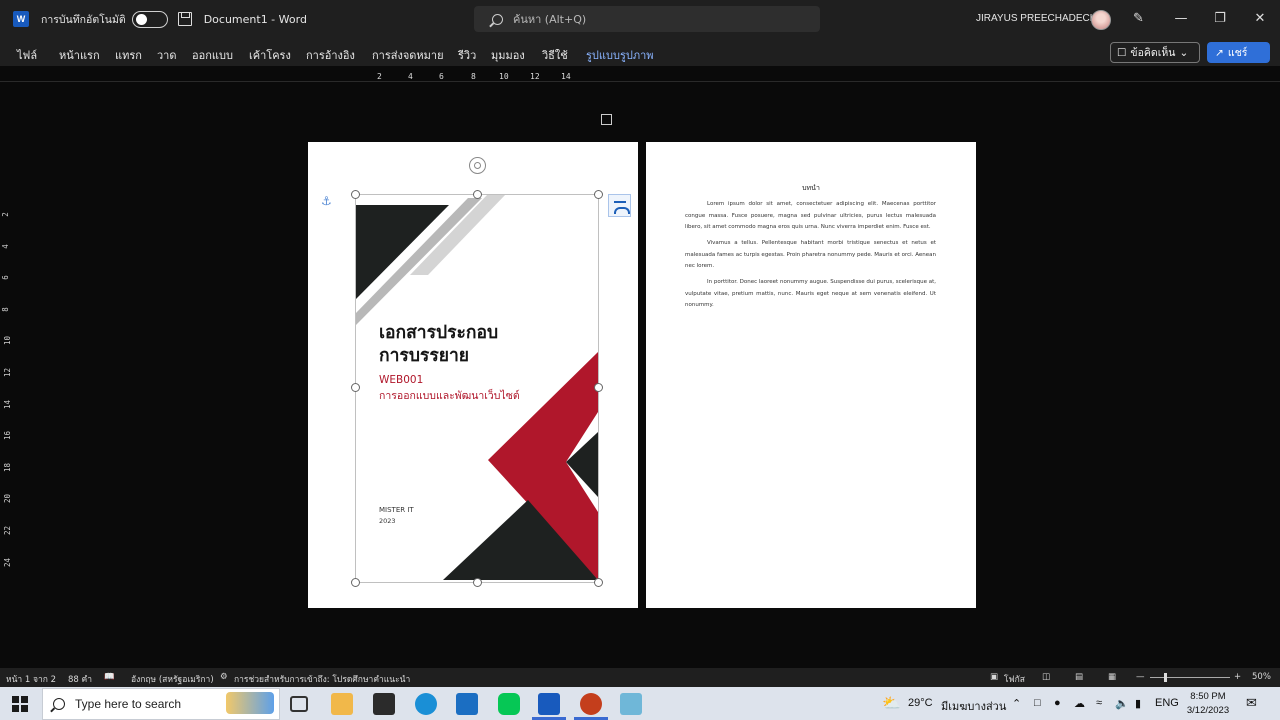 The image size is (1280, 720). Describe the element at coordinates (299, 704) in the screenshot. I see `task-view-icon` at that location.